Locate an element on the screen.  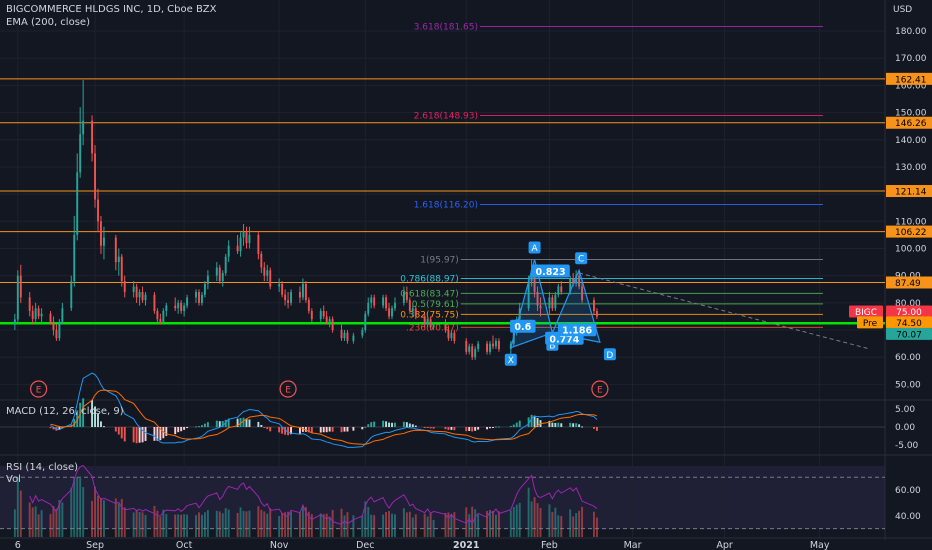
price-tick-label: 130.00 is located at coordinates (911, 168).